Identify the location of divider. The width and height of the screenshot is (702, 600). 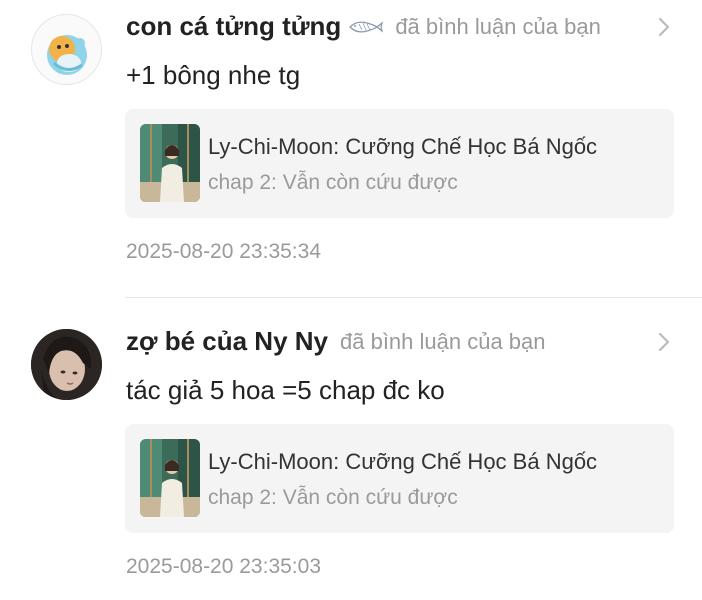
(413, 297).